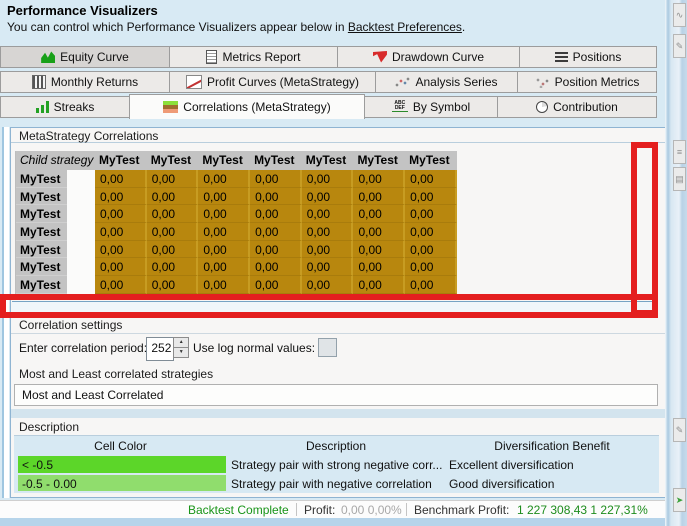 This screenshot has height=526, width=687. Describe the element at coordinates (679, 500) in the screenshot. I see `arrow-tool-icon: ➤` at that location.